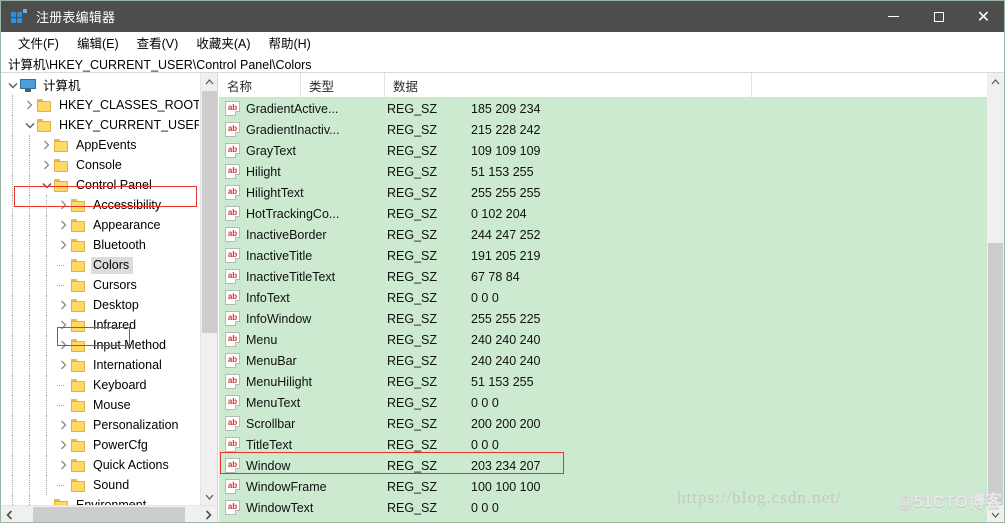 This screenshot has height=523, width=1005. I want to click on reg-sz-icon: ab, so click(232, 171).